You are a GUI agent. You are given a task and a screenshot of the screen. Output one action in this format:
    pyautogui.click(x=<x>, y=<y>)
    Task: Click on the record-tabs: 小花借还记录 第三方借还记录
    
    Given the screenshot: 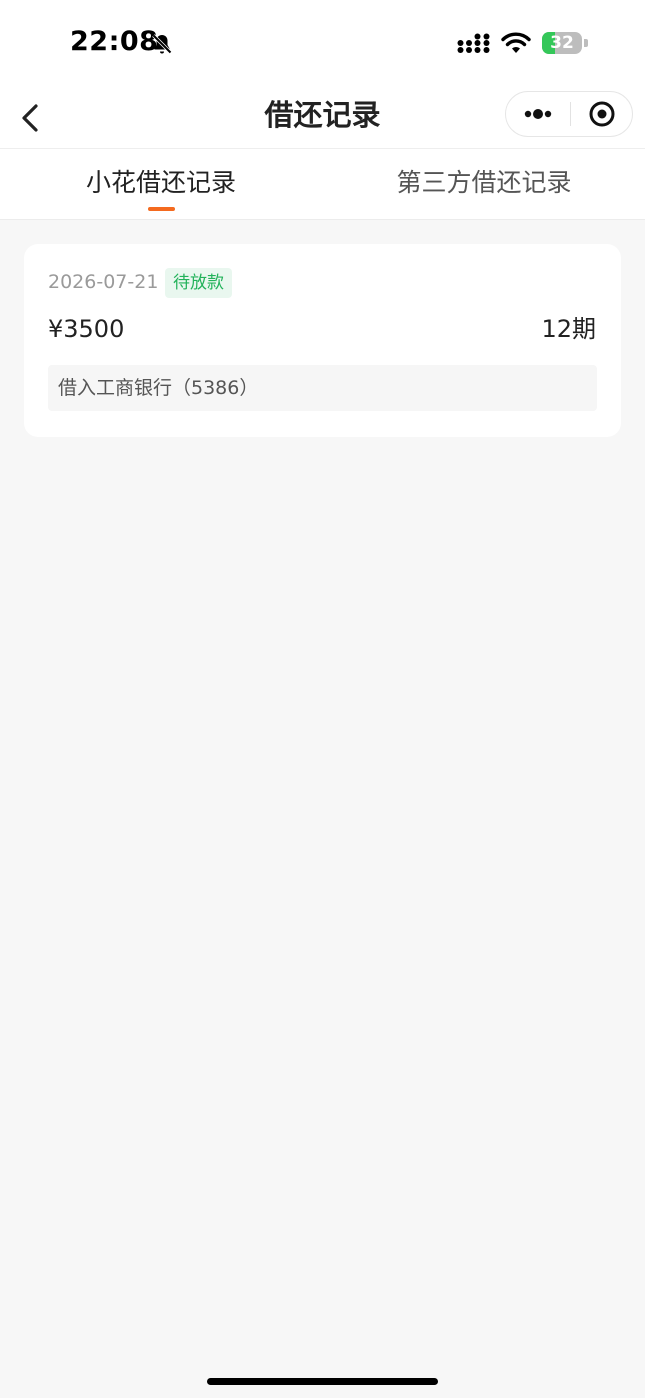 What is the action you would take?
    pyautogui.click(x=322, y=184)
    